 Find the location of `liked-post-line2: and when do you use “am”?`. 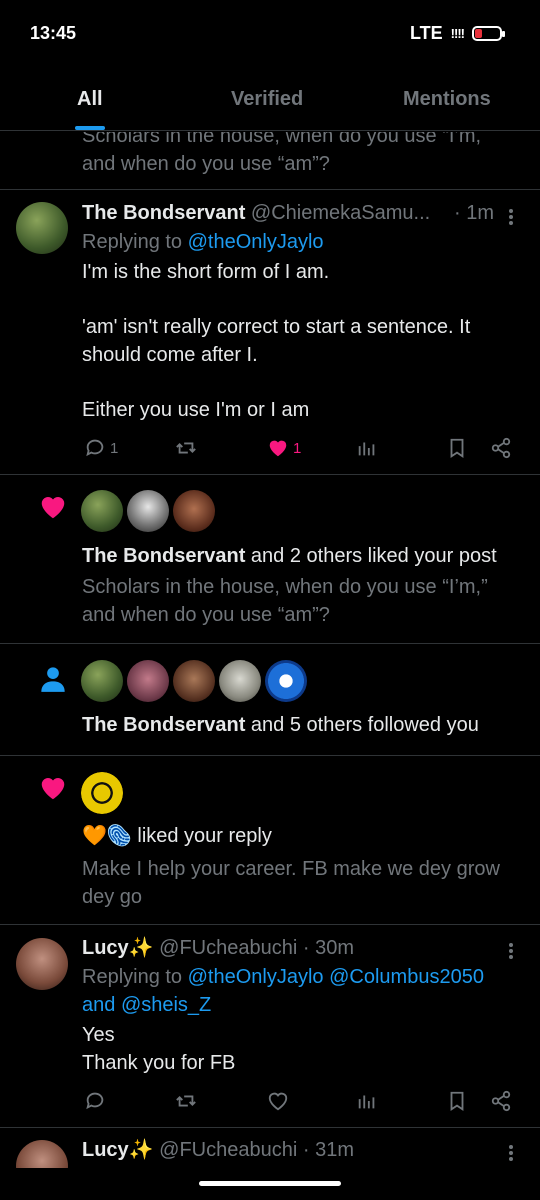

liked-post-line2: and when do you use “am”? is located at coordinates (206, 615).